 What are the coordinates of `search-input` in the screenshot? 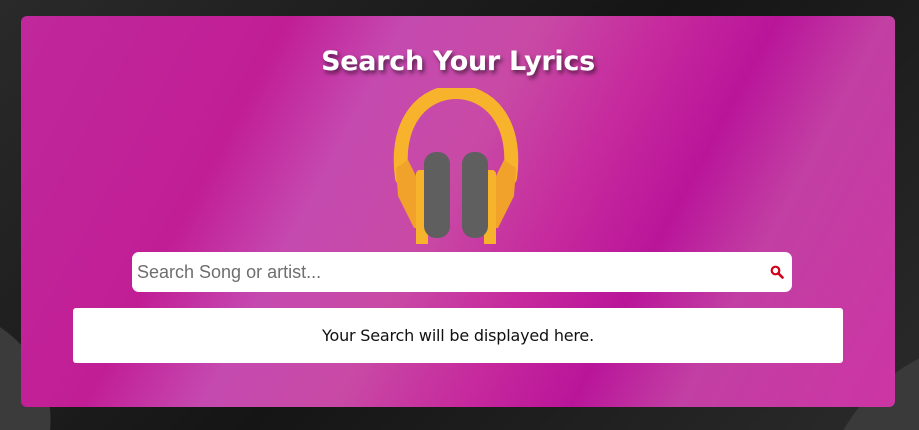 It's located at (442, 272).